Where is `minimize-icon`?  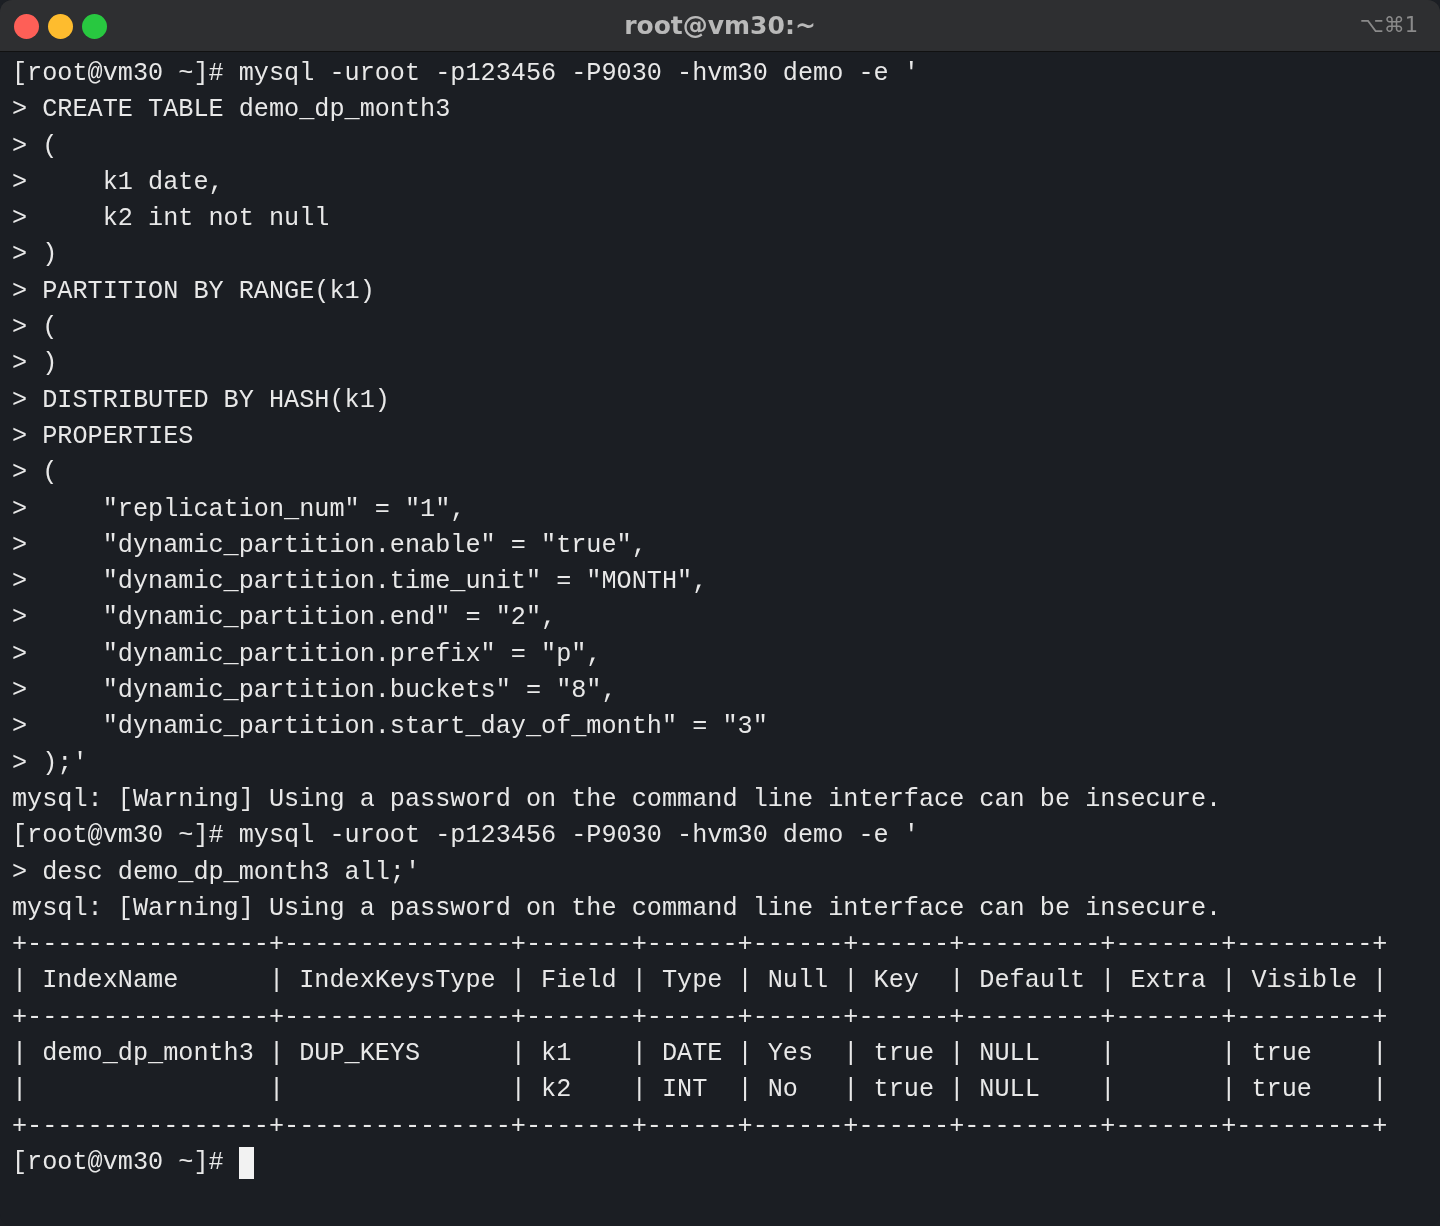
minimize-icon is located at coordinates (60, 26).